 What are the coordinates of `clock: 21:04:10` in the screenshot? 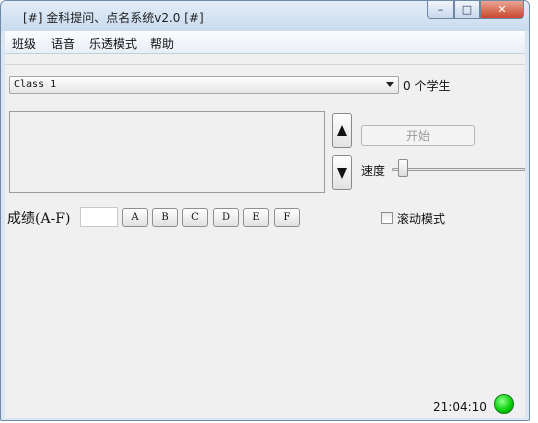 It's located at (460, 407).